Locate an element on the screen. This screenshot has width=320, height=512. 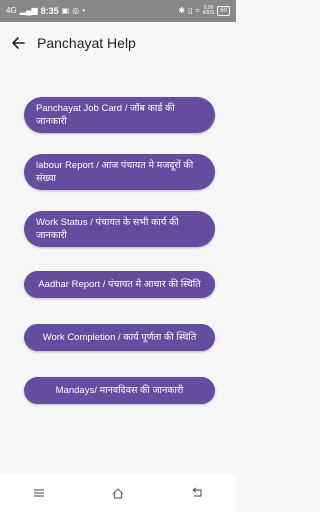
system-nav-bar is located at coordinates (118, 493).